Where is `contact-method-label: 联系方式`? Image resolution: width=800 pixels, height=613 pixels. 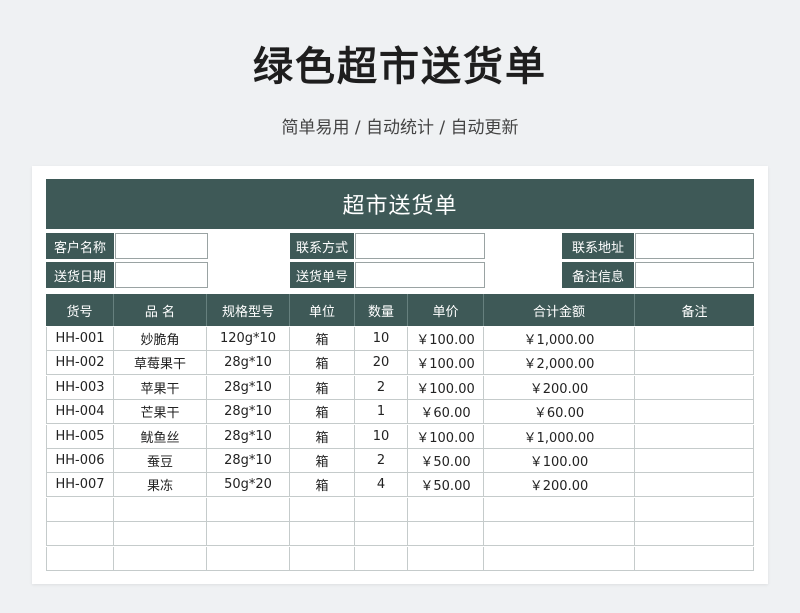 contact-method-label: 联系方式 is located at coordinates (322, 246).